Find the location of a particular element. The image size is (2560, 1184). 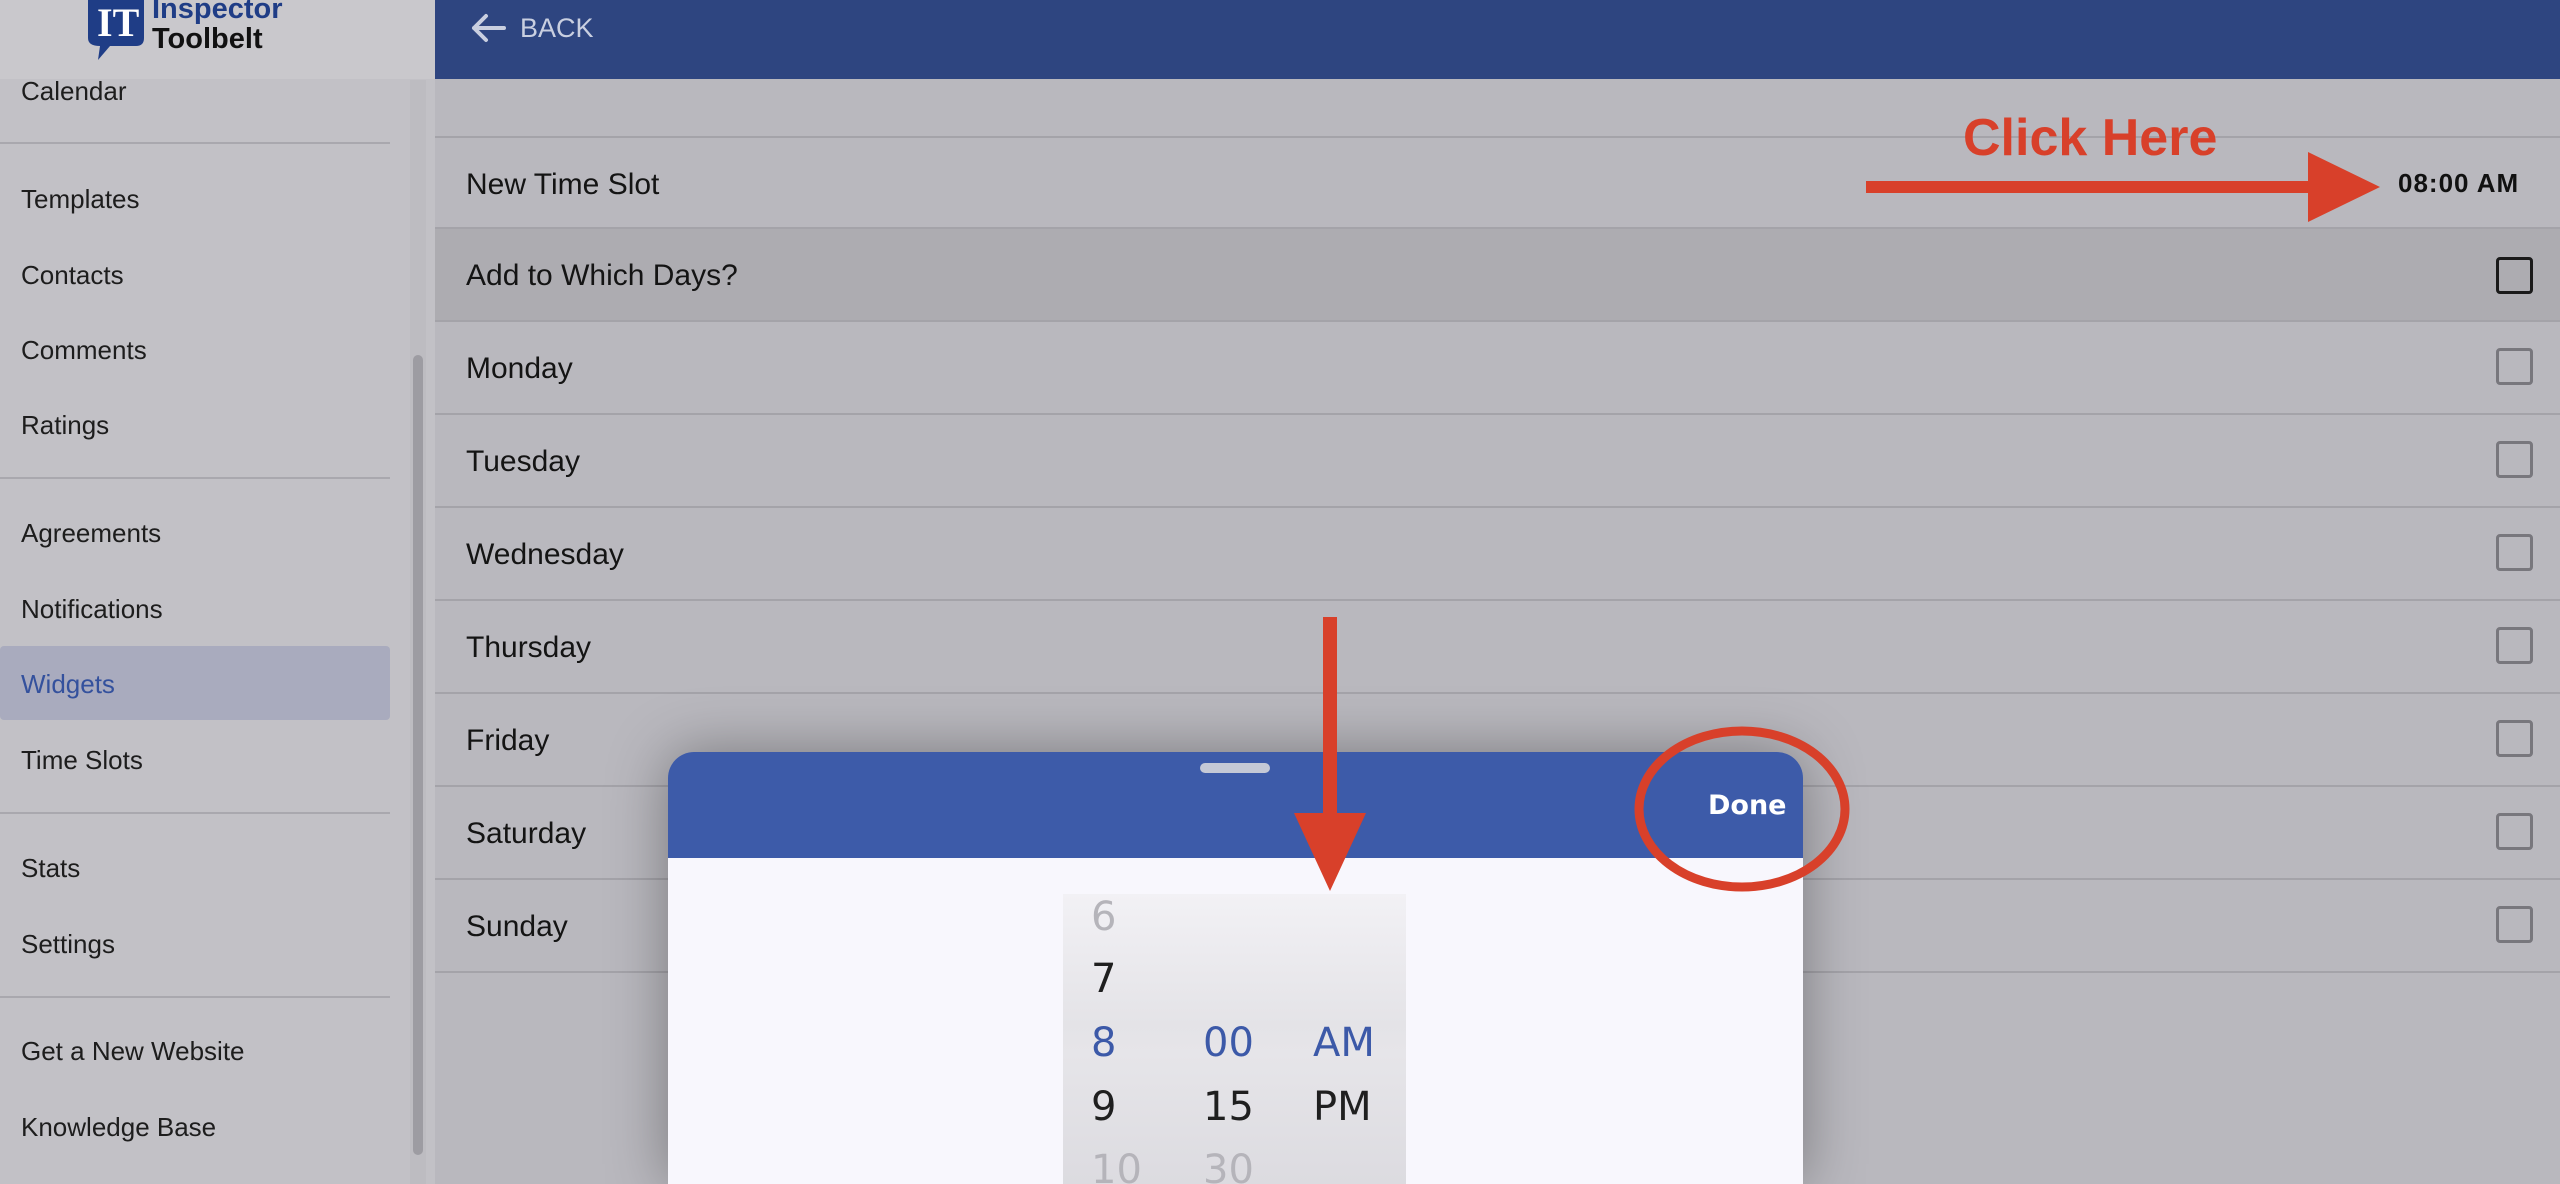

thursday-checkbox is located at coordinates (2514, 645).